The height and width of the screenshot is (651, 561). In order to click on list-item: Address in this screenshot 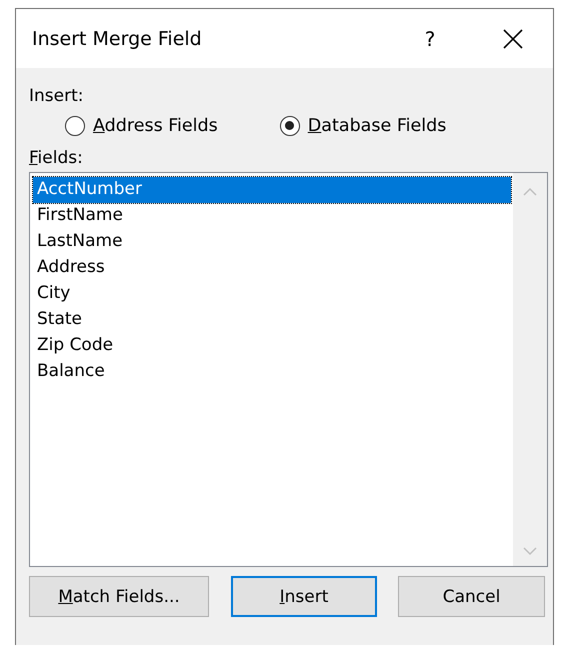, I will do `click(272, 268)`.